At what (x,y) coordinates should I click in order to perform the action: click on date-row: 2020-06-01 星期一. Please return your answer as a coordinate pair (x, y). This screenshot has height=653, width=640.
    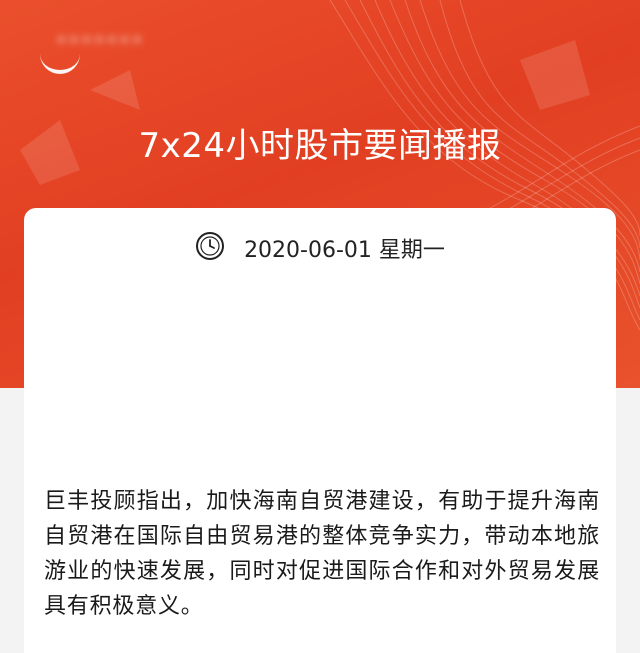
    Looking at the image, I should click on (320, 248).